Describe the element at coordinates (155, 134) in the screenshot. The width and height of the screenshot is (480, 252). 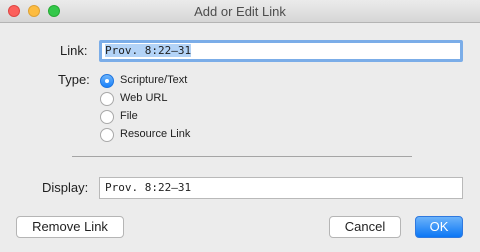
I see `radio-label: Resource Link` at that location.